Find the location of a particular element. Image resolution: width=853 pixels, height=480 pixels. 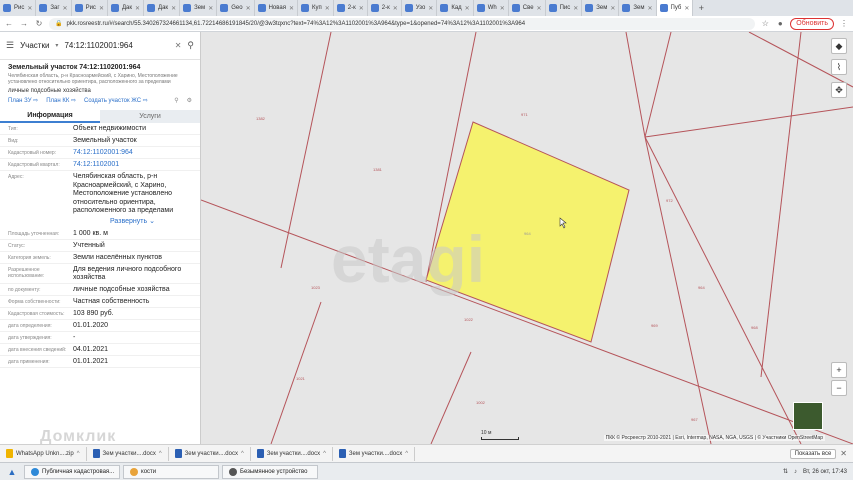

tab-services: Услуги is located at coordinates (150, 116).